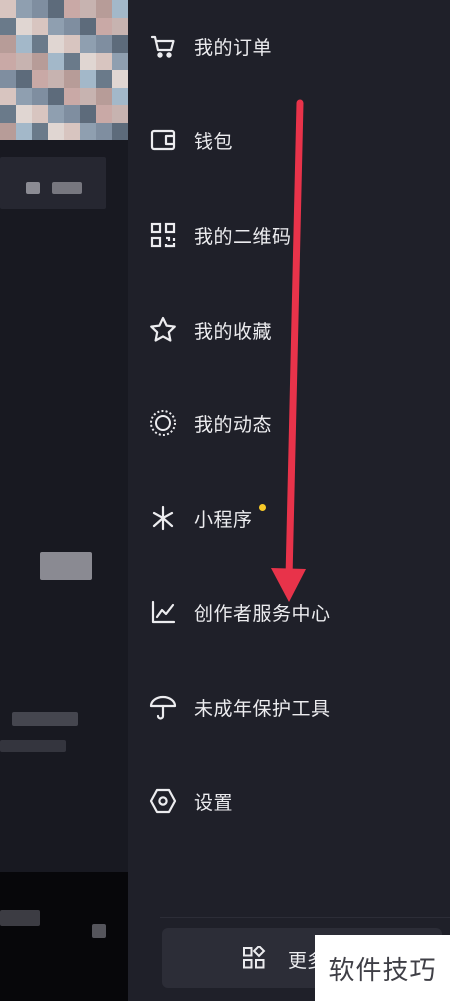 The height and width of the screenshot is (1001, 450). What do you see at coordinates (233, 331) in the screenshot?
I see `menu-item-label: 我的收藏` at bounding box center [233, 331].